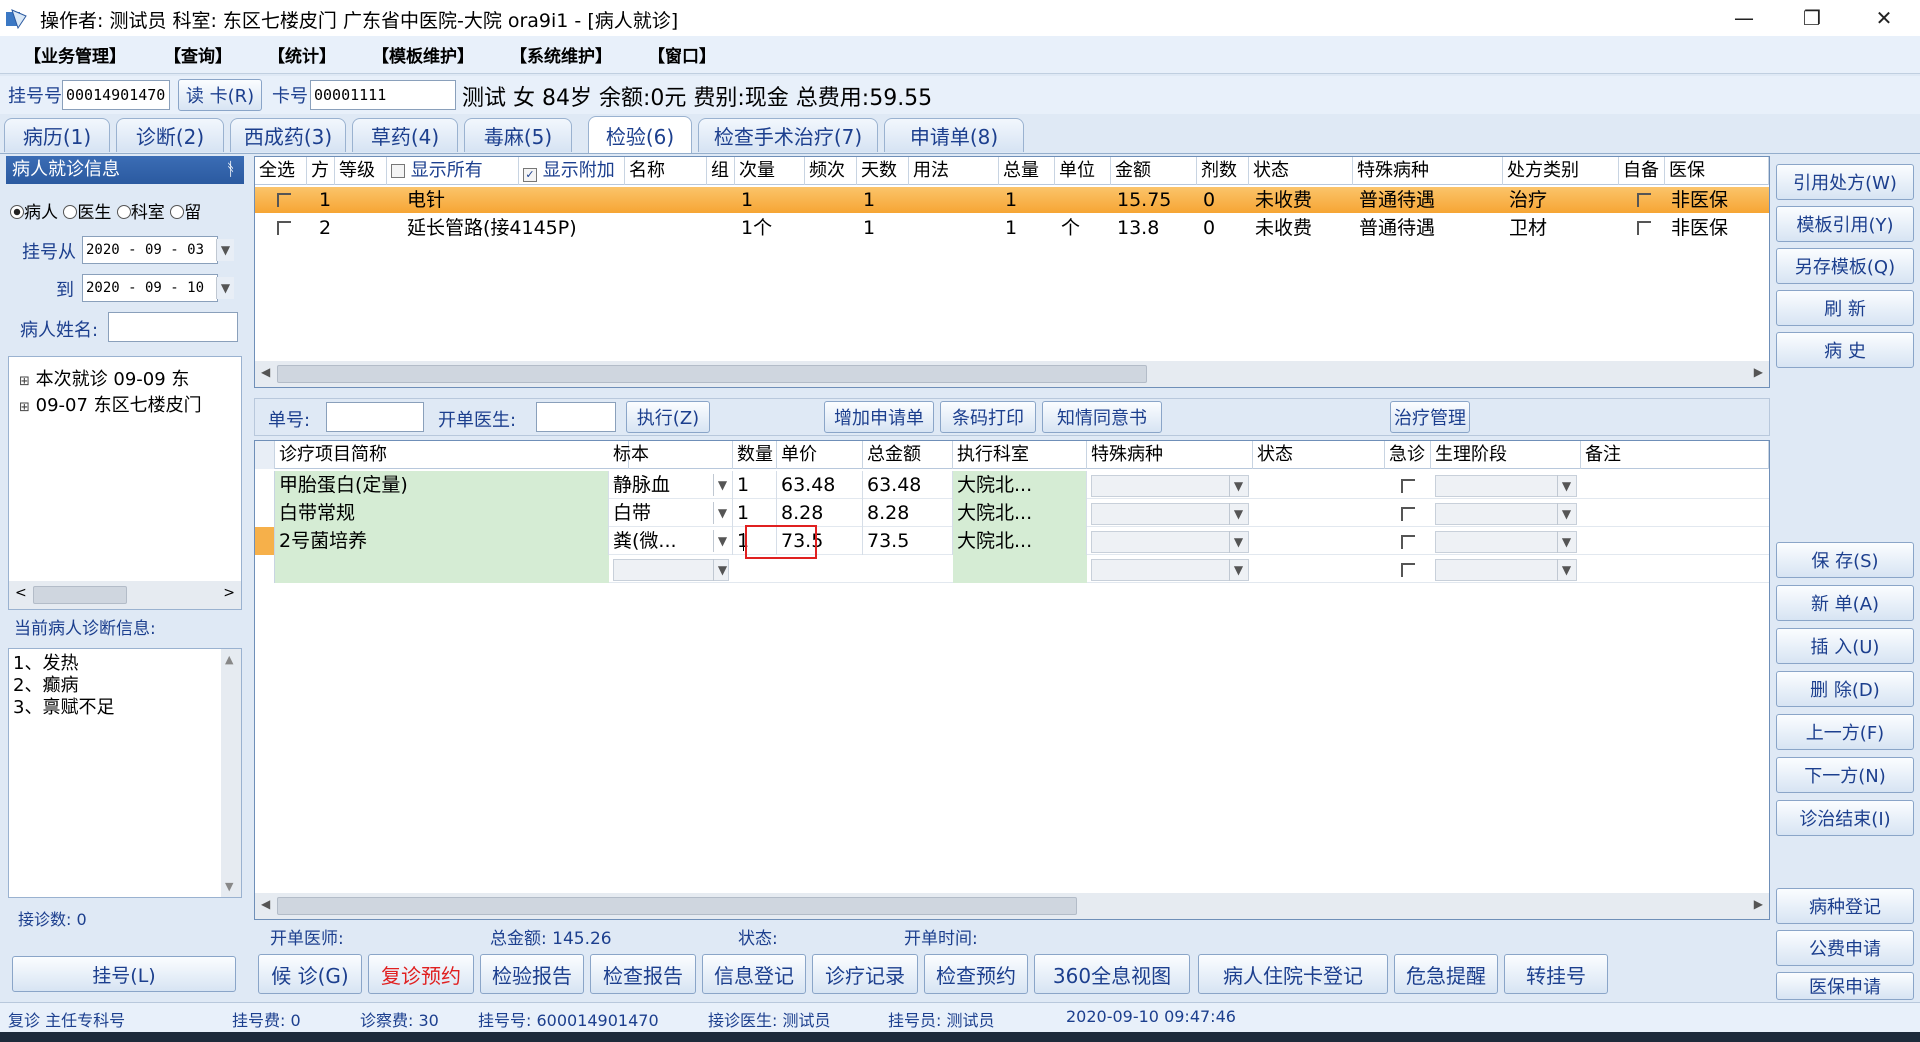  I want to click on splitter, so click(1012, 392).